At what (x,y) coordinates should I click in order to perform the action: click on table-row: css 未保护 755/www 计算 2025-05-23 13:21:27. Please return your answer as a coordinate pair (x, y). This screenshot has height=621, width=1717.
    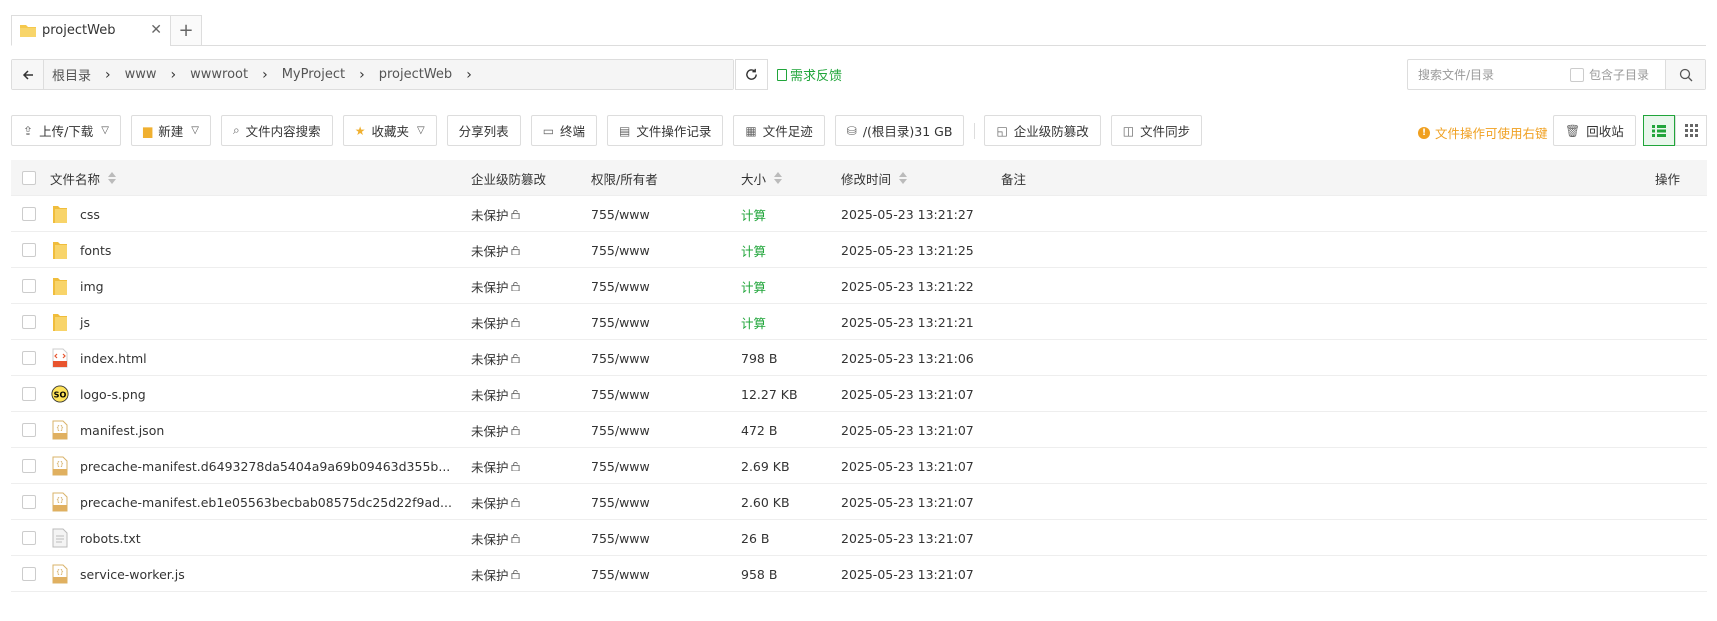
    Looking at the image, I should click on (859, 214).